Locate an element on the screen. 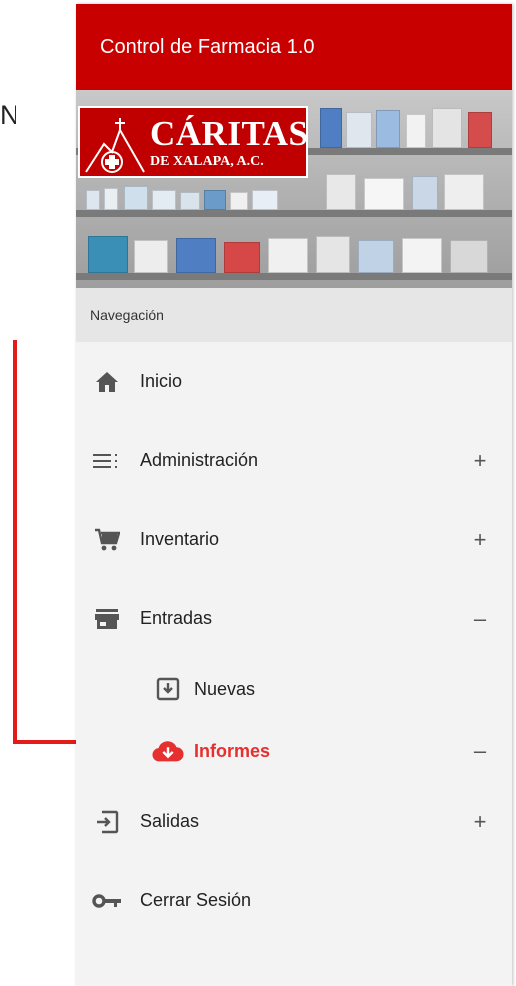 The height and width of the screenshot is (986, 516). nav-item-label: Salidas is located at coordinates (170, 821).